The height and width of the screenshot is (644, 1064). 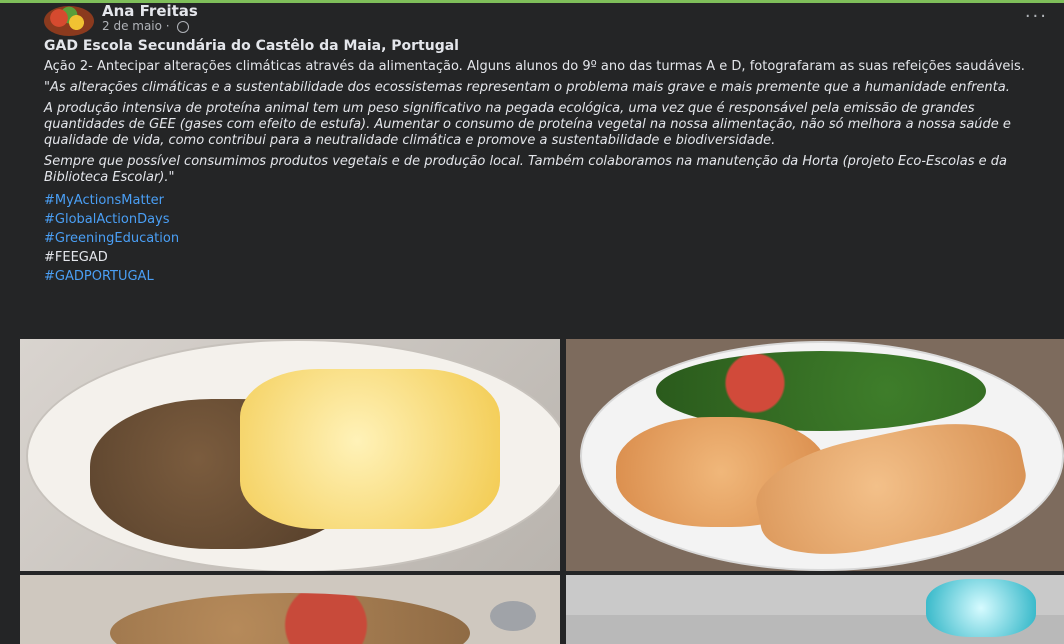 I want to click on cup-shape, so click(x=981, y=608).